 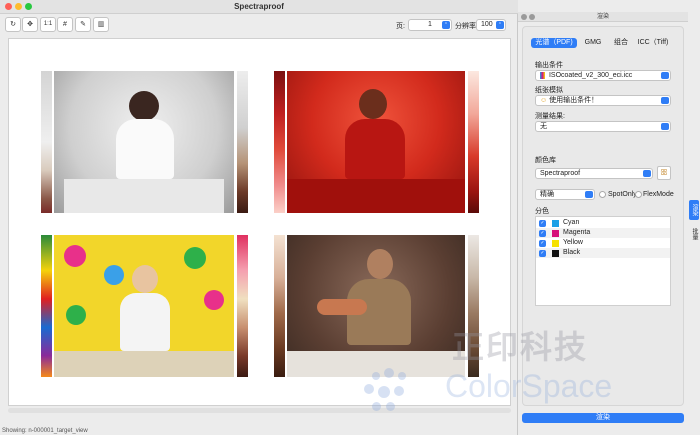 What do you see at coordinates (621, 43) in the screenshot?
I see `tab-combine: 组合` at bounding box center [621, 43].